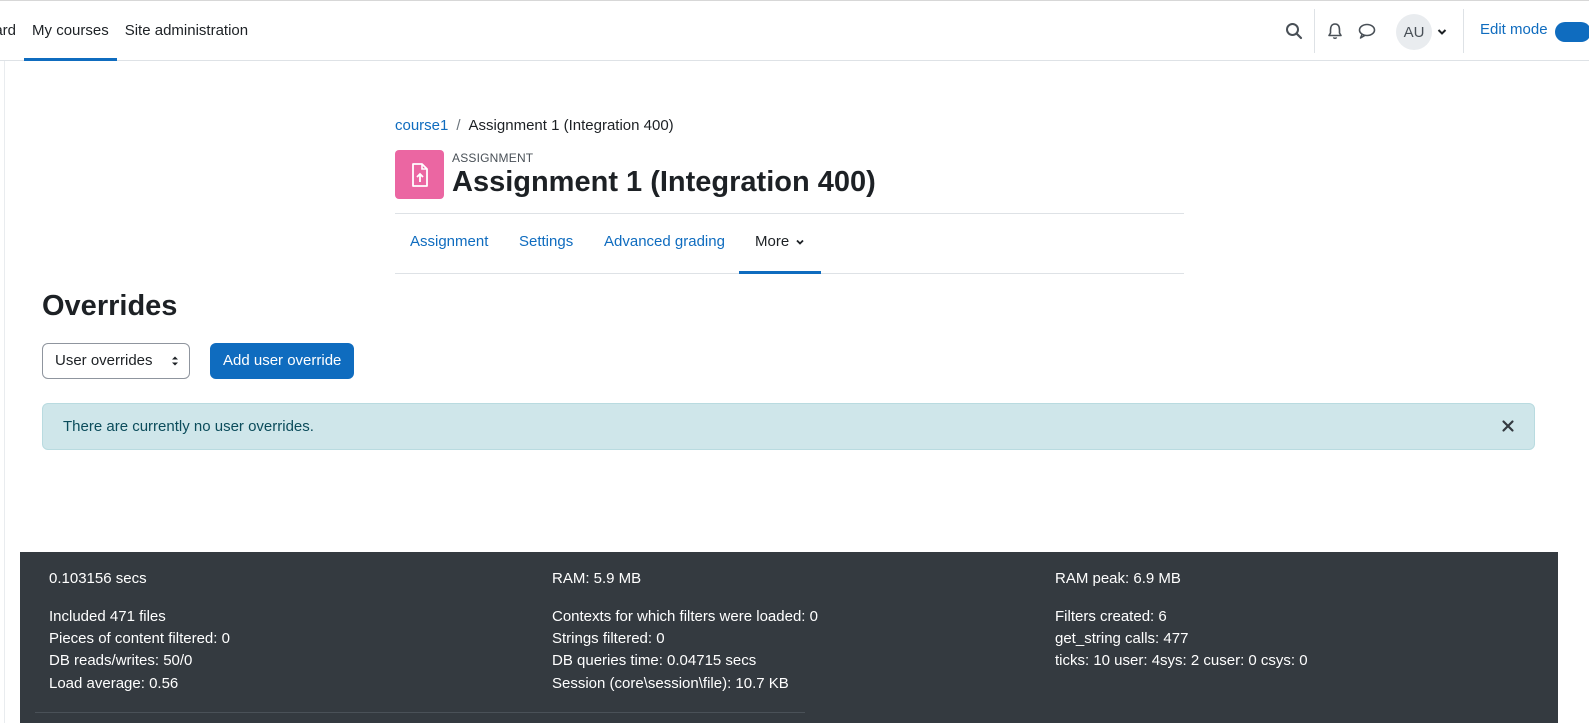 The height and width of the screenshot is (723, 1589). I want to click on tab-more-label: More, so click(772, 241).